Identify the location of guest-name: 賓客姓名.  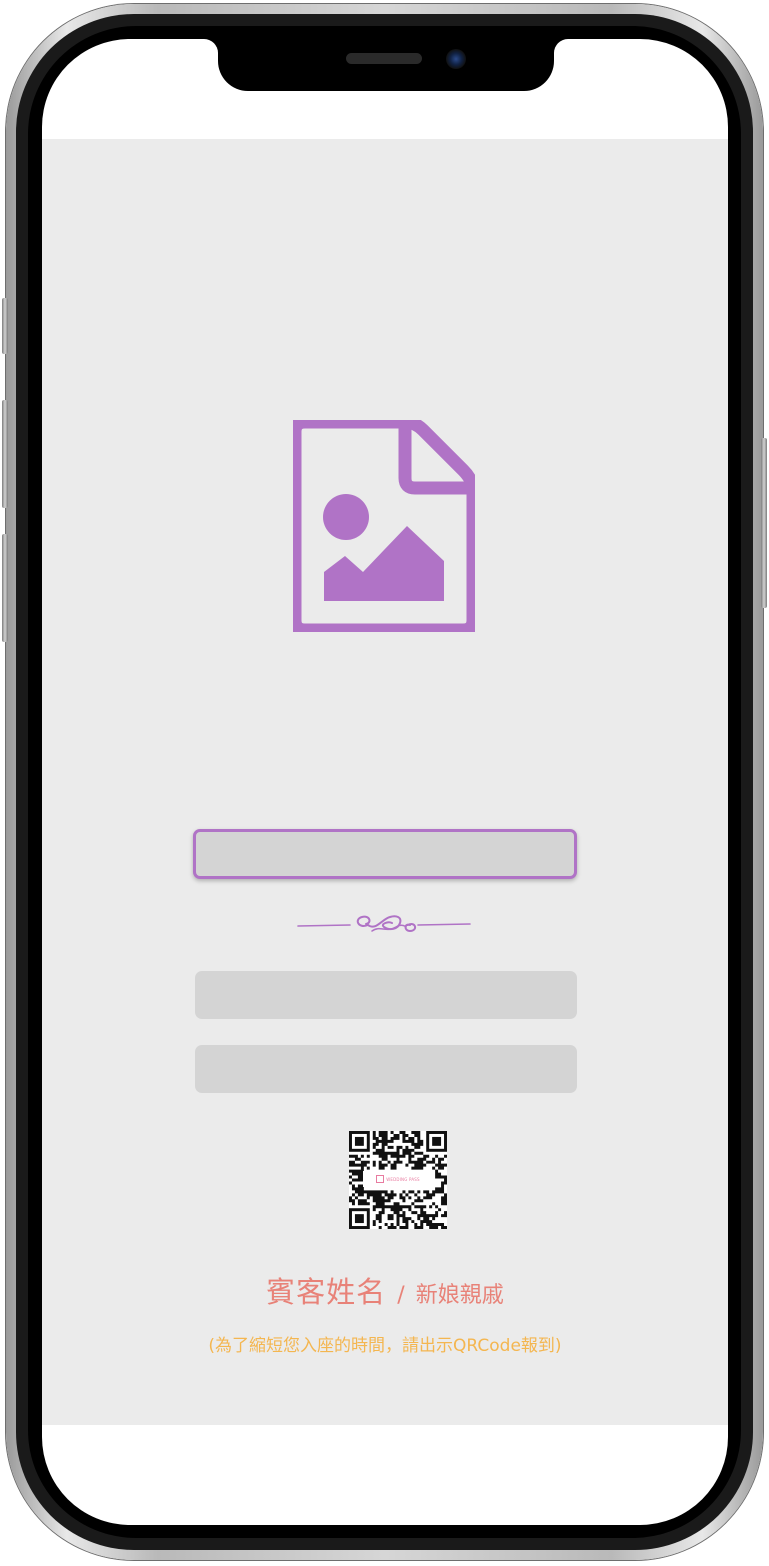
(326, 1292).